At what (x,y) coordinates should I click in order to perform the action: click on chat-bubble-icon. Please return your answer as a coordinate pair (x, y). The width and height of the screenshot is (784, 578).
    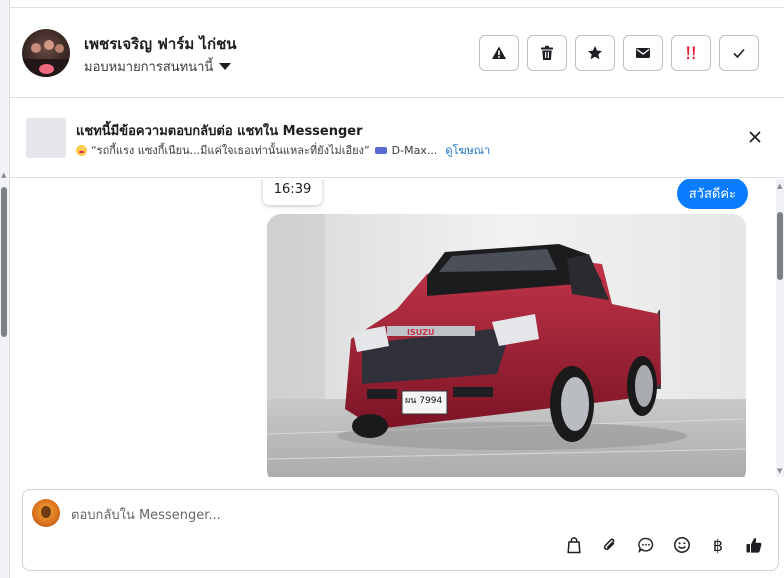
    Looking at the image, I should click on (646, 545).